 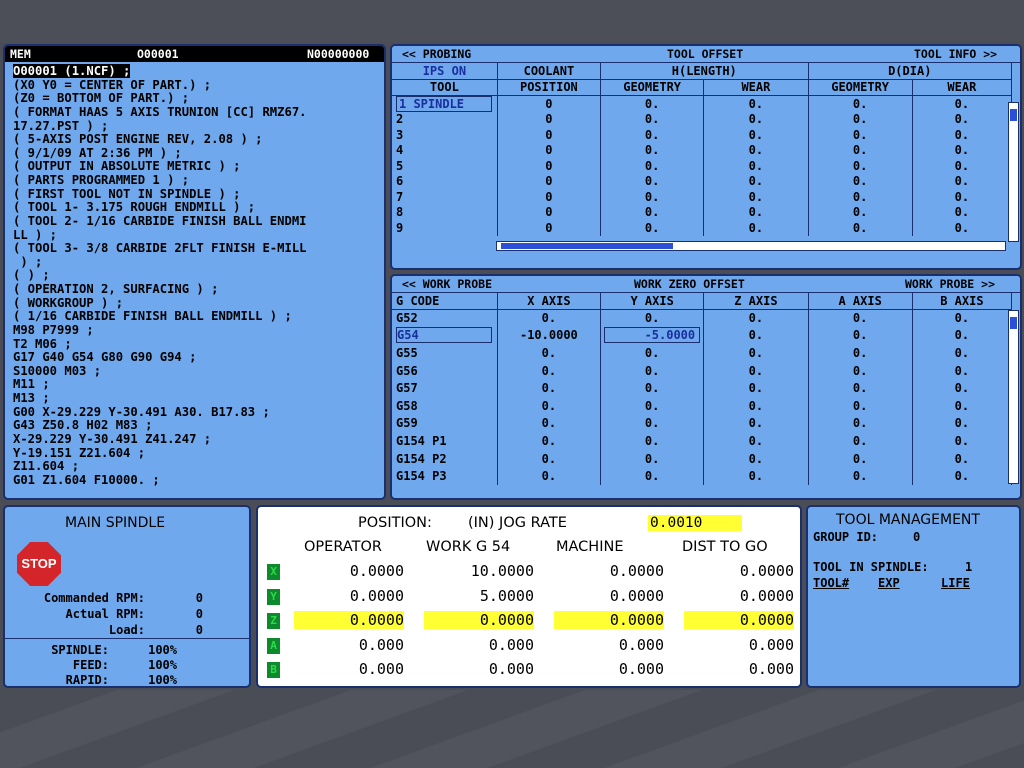 I want to click on tool-offset-row: 8 0 0. 0. 0. 0., so click(x=702, y=212).